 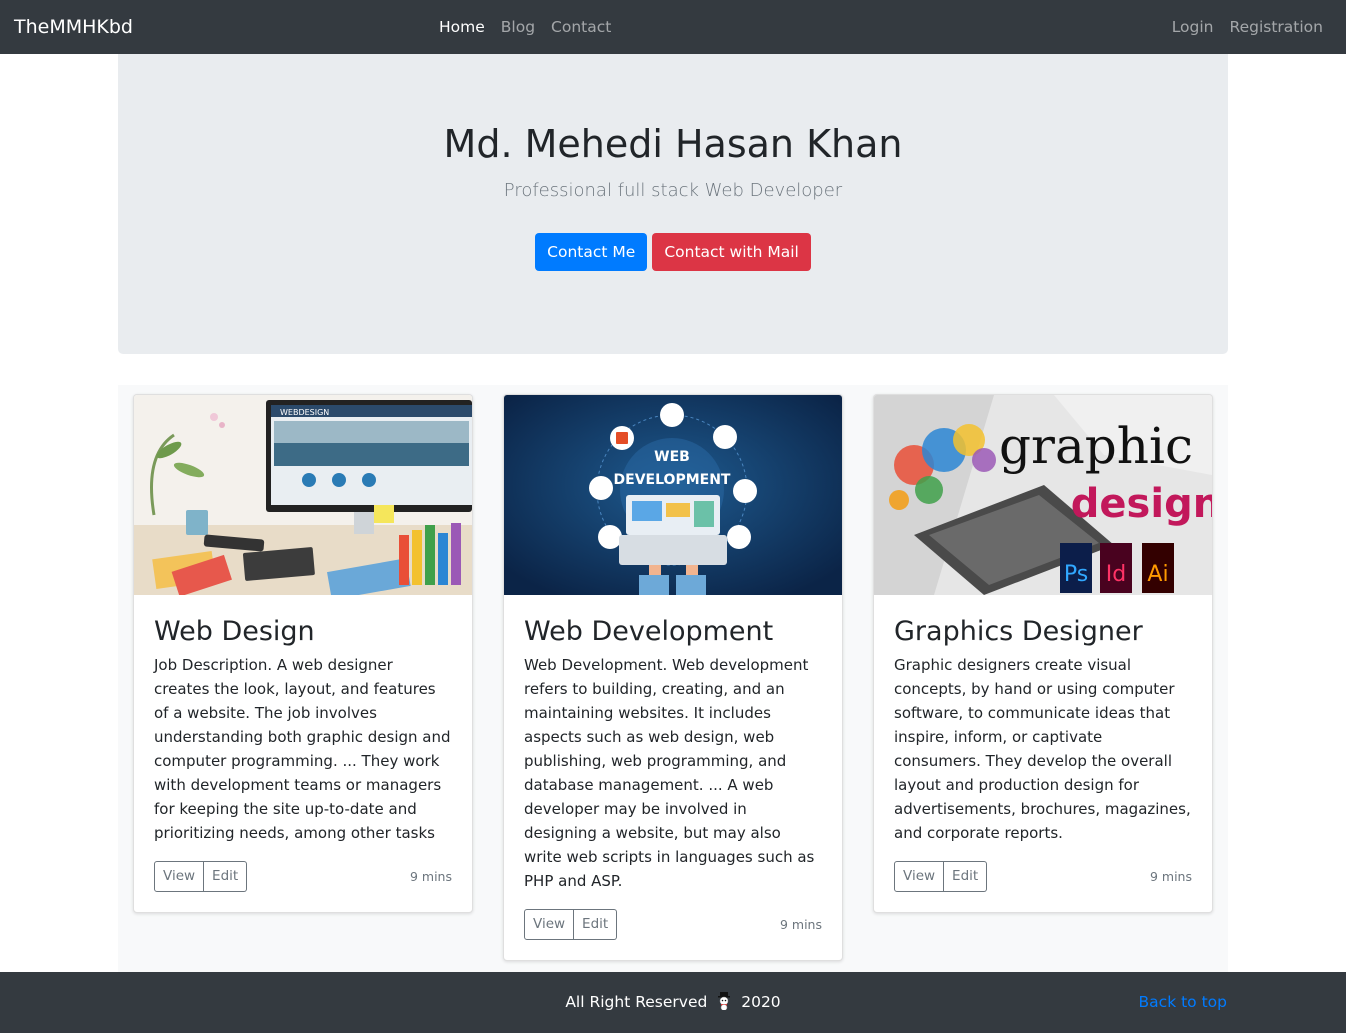 What do you see at coordinates (649, 631) in the screenshot?
I see `card-title: Web Development` at bounding box center [649, 631].